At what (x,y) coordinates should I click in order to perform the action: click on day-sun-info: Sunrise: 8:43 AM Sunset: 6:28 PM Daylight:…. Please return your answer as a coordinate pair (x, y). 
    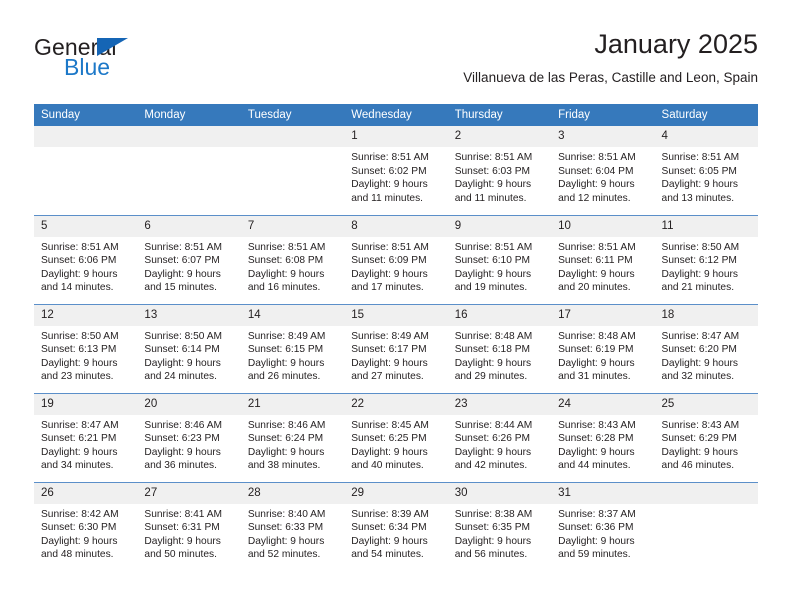
    Looking at the image, I should click on (602, 444).